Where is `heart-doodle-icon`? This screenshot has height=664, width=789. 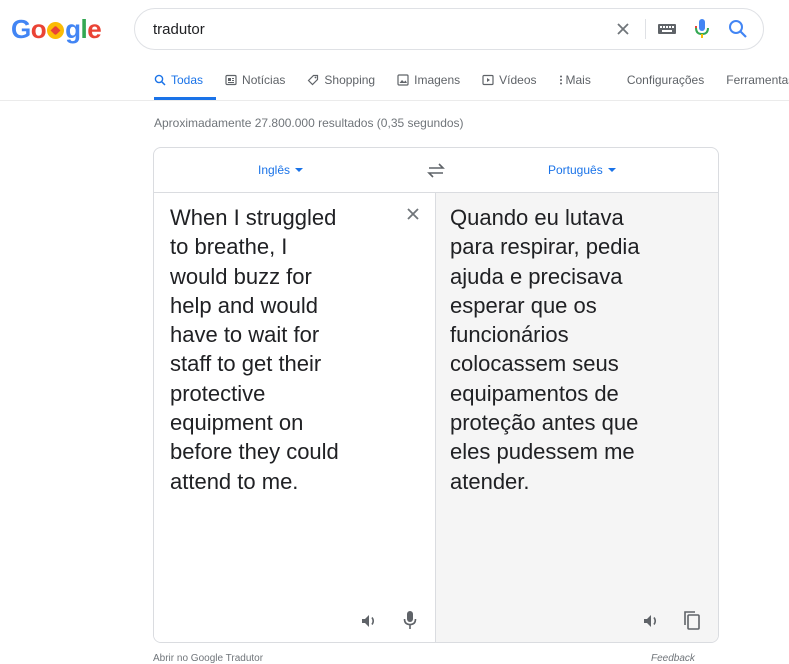 heart-doodle-icon is located at coordinates (56, 30).